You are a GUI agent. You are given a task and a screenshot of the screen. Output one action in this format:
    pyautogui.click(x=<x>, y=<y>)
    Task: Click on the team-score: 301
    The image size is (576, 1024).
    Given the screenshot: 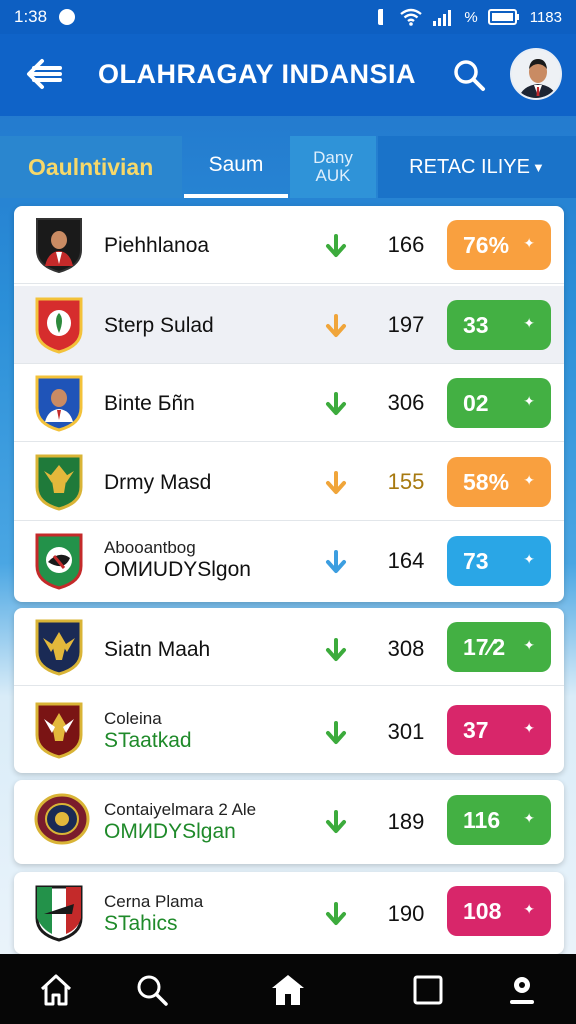 What is the action you would take?
    pyautogui.click(x=406, y=731)
    